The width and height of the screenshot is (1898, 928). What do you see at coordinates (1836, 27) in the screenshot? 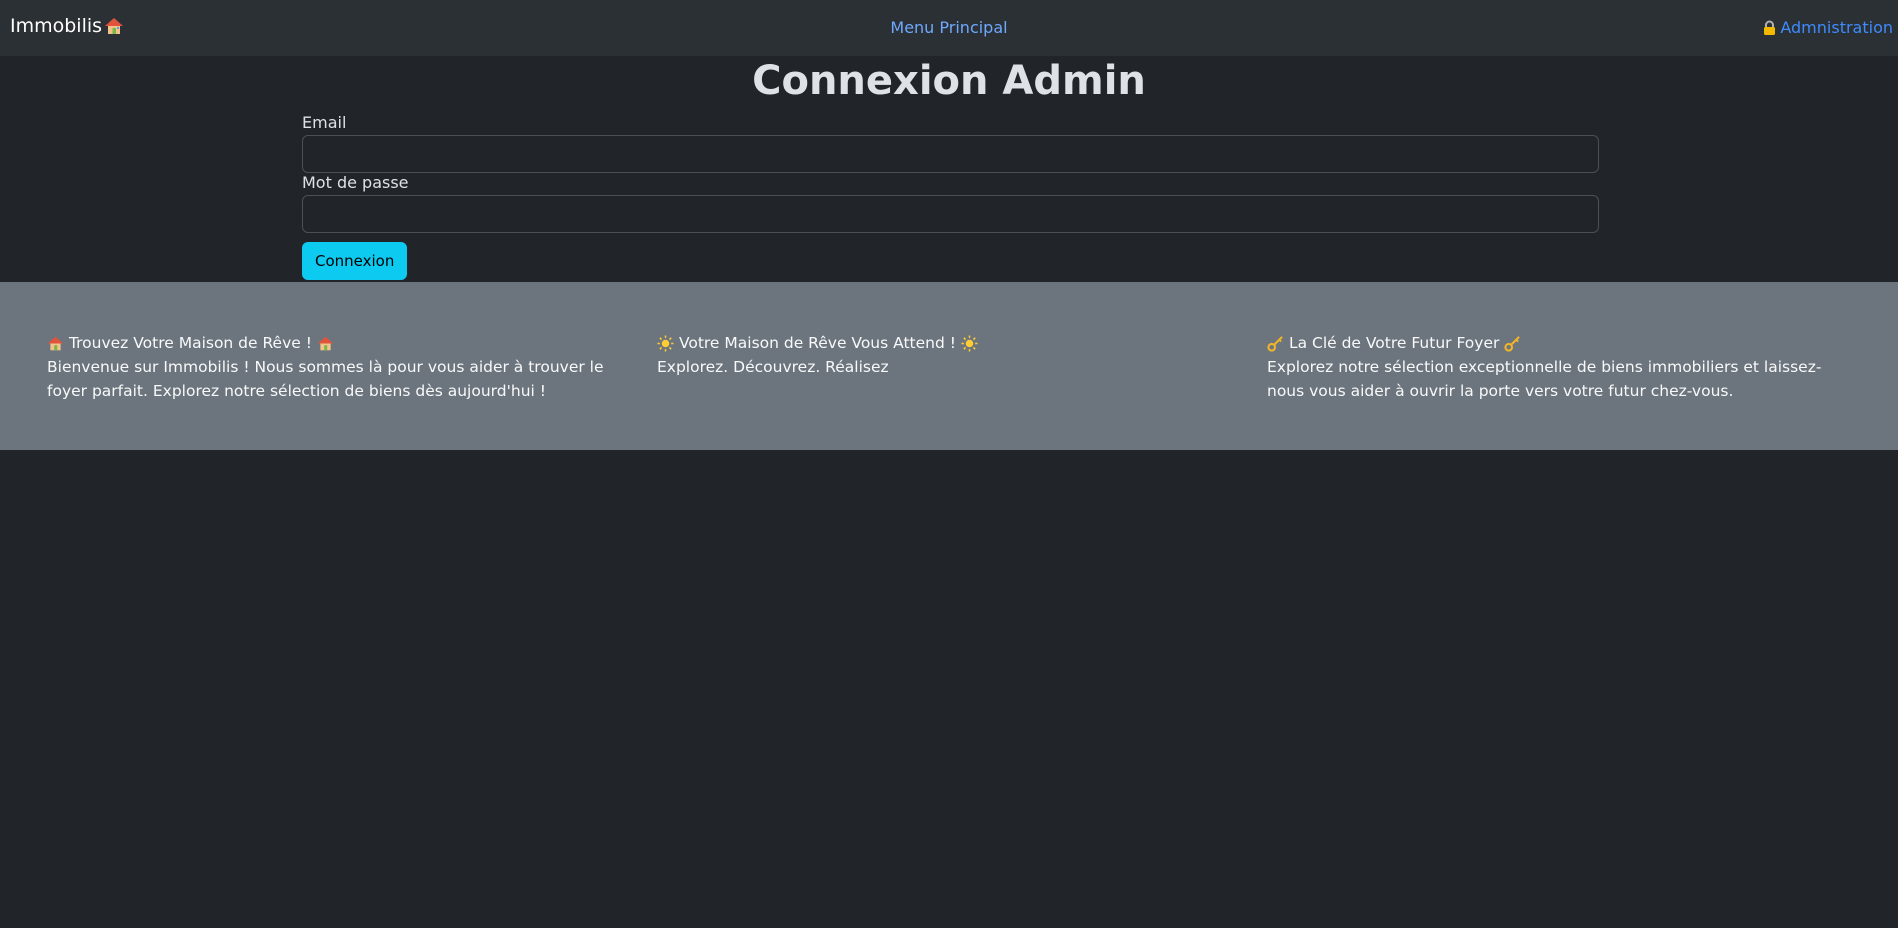
I see `admin-link: Admnistration` at bounding box center [1836, 27].